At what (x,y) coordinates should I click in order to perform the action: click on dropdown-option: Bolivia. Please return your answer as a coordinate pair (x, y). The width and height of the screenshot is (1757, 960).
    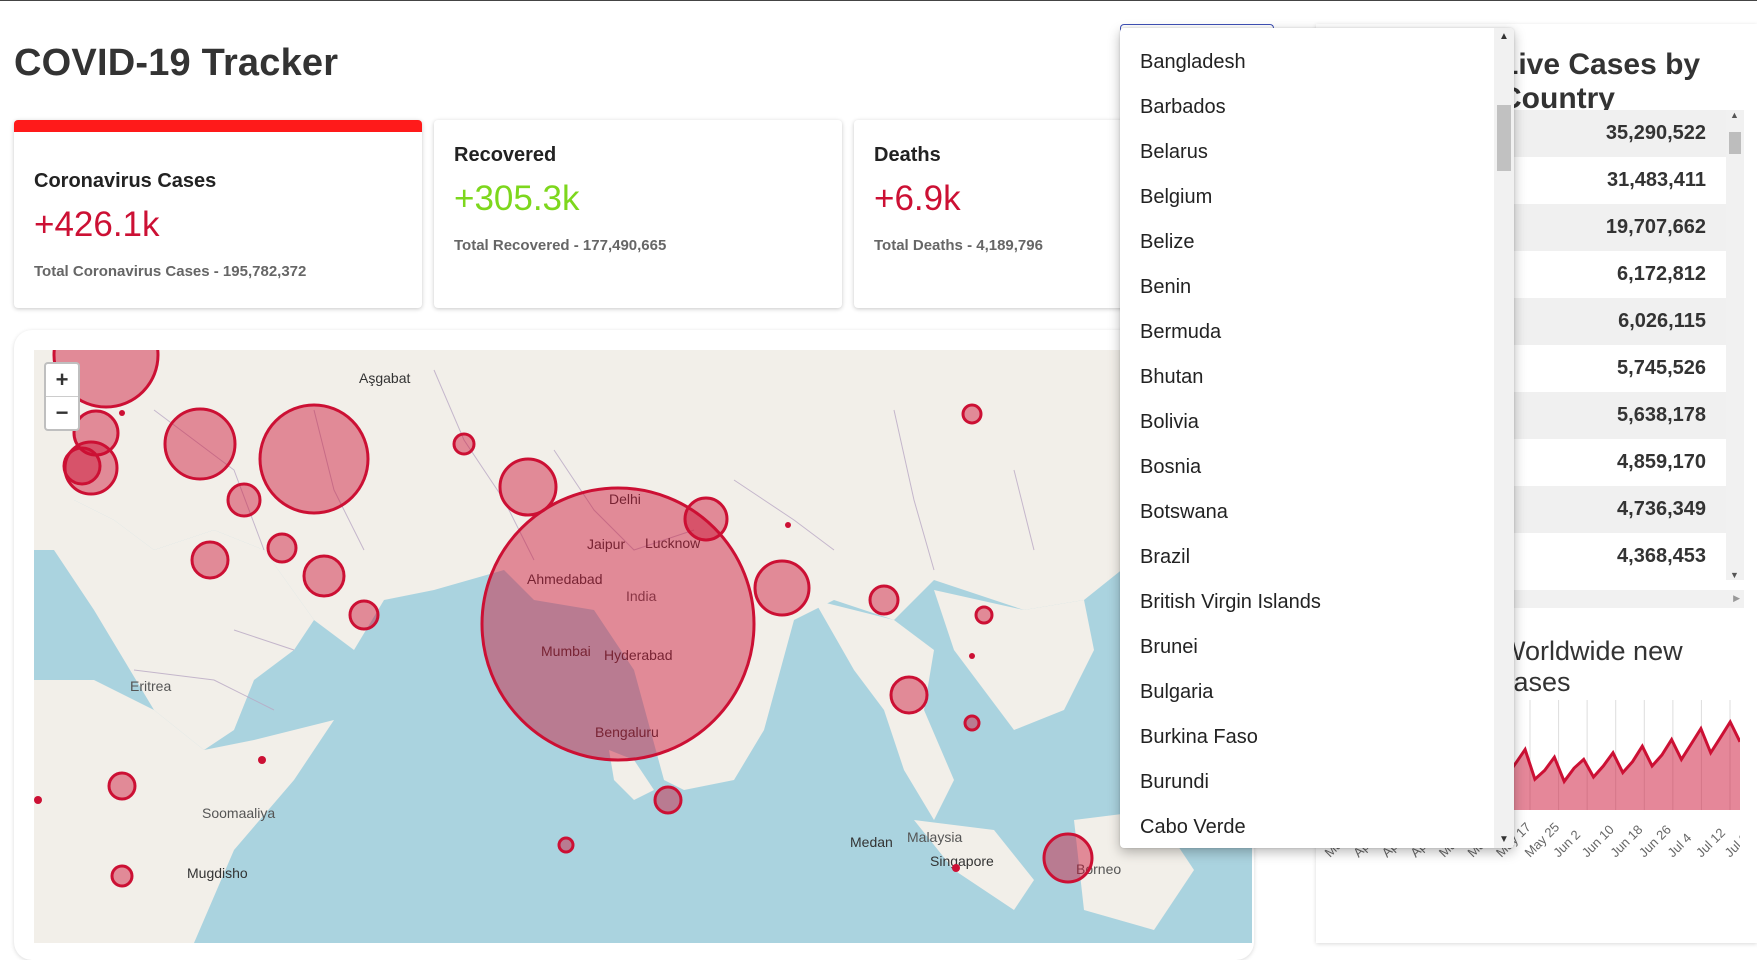
    Looking at the image, I should click on (1307, 422).